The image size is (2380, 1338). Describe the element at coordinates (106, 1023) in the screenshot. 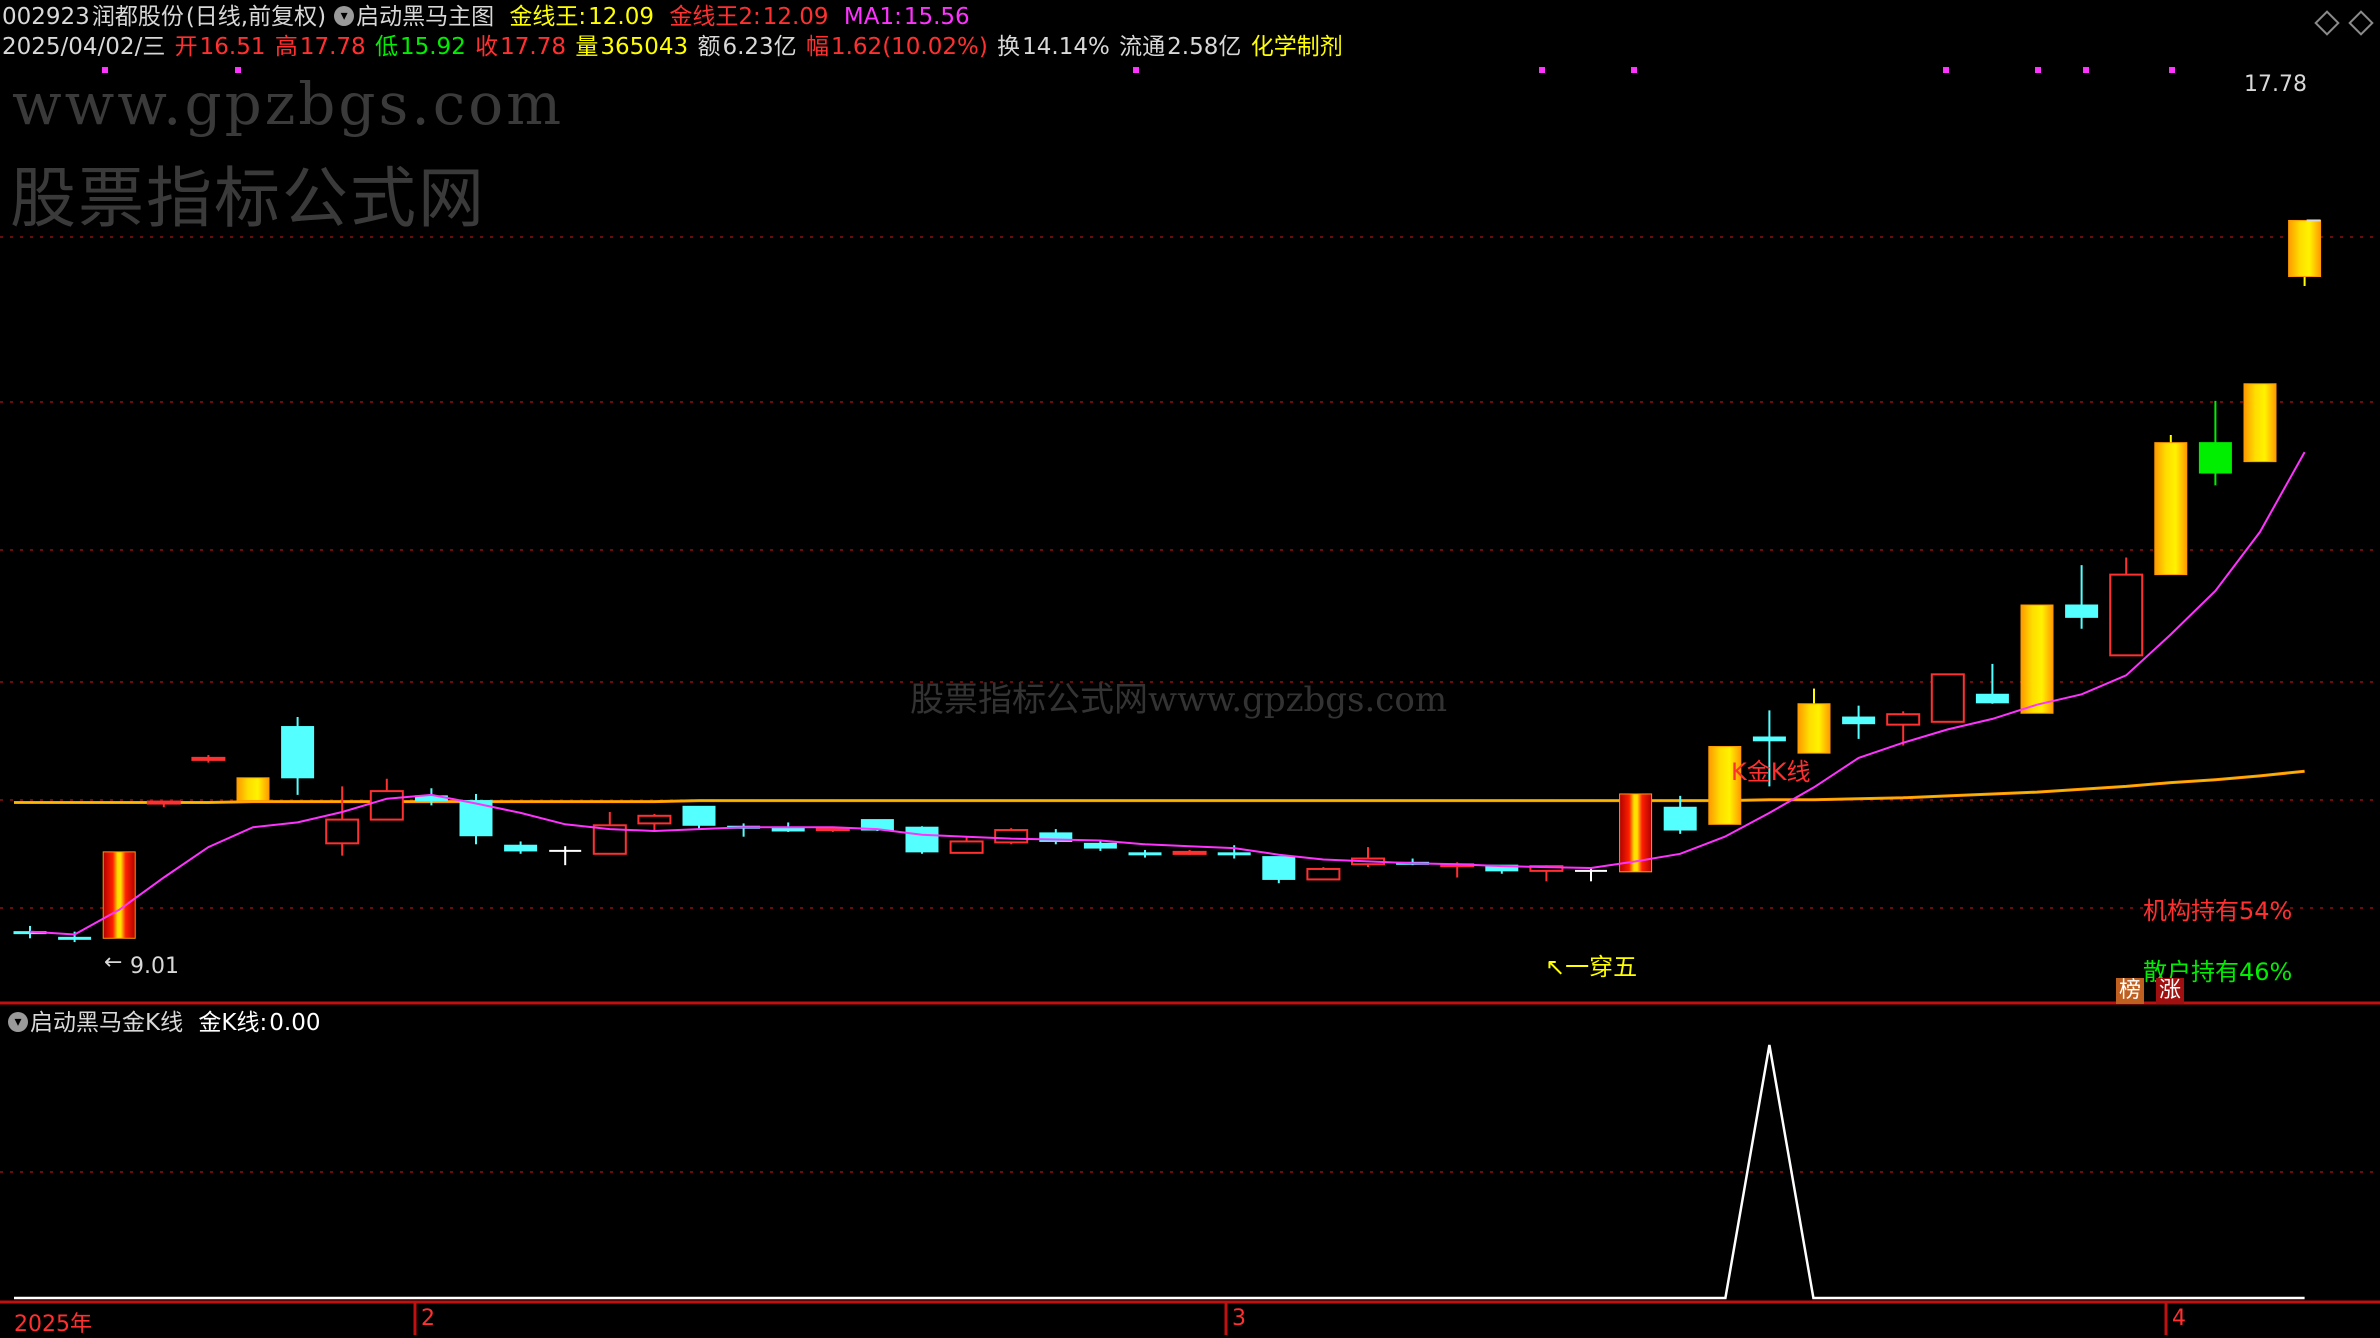

I see `sub-panel-title: 启动黑马金K线` at that location.